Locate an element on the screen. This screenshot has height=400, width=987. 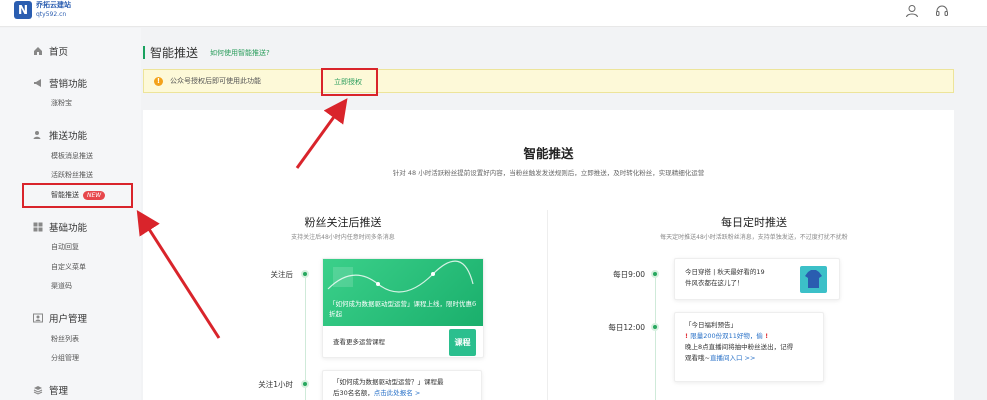
sidebar-group-marketing: 营销功能 is located at coordinates (60, 83).